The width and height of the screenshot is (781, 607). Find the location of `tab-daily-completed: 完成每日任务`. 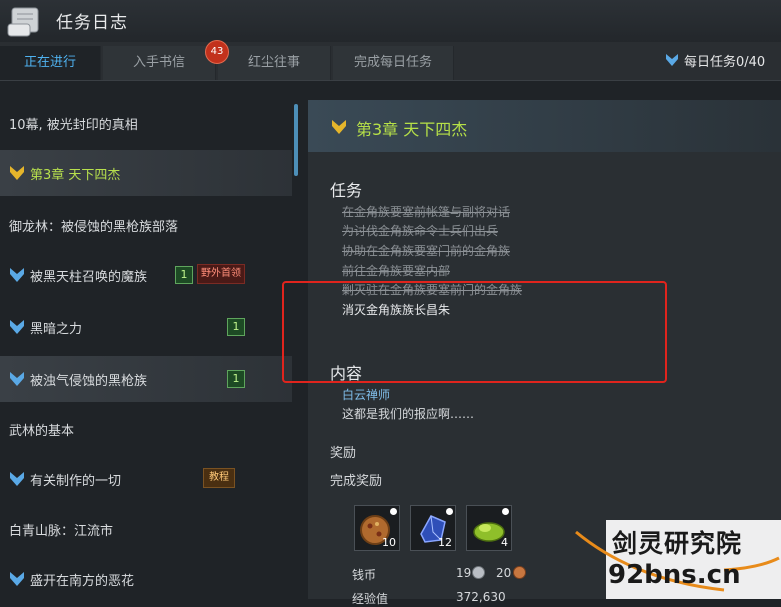

tab-daily-completed: 完成每日任务 is located at coordinates (393, 63).